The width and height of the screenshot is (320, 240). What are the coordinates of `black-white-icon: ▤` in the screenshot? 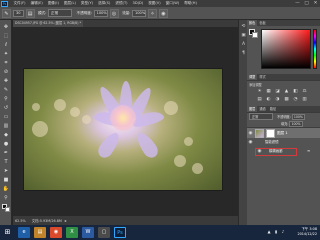 It's located at (259, 99).